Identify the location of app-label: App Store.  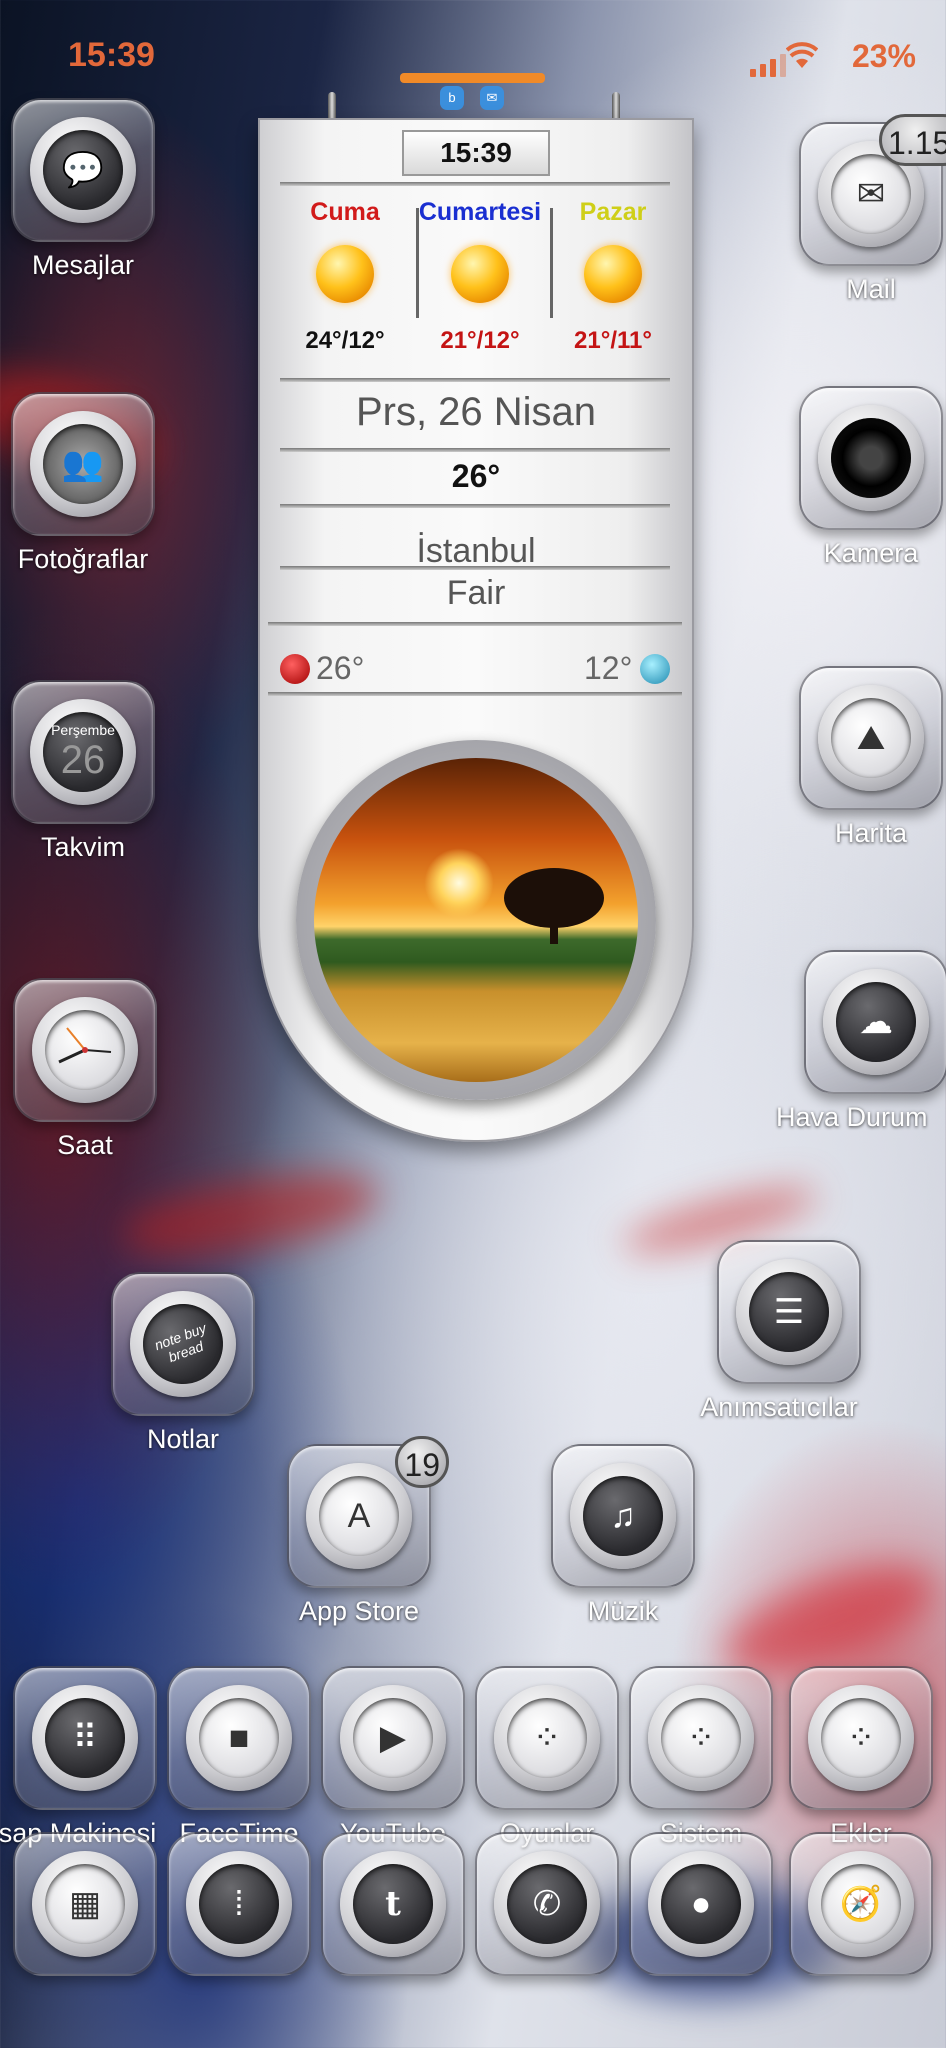
(359, 1611).